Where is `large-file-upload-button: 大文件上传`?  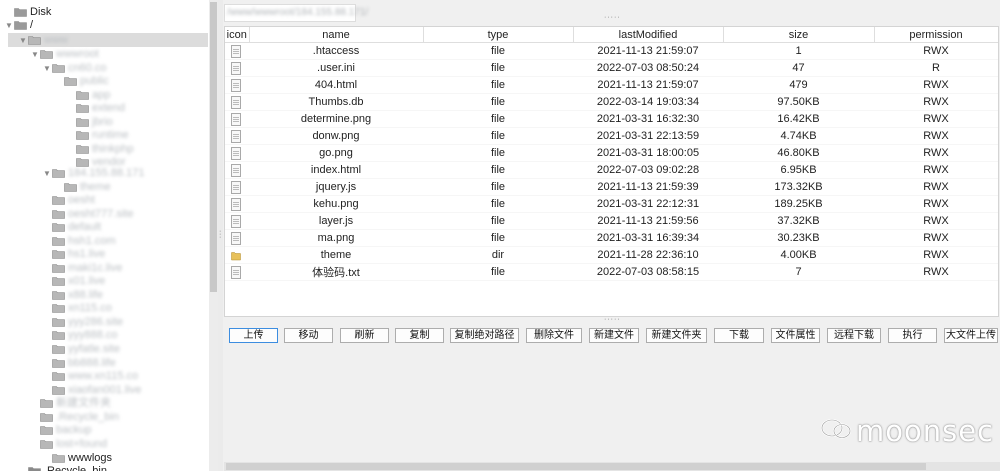 large-file-upload-button: 大文件上传 is located at coordinates (971, 335).